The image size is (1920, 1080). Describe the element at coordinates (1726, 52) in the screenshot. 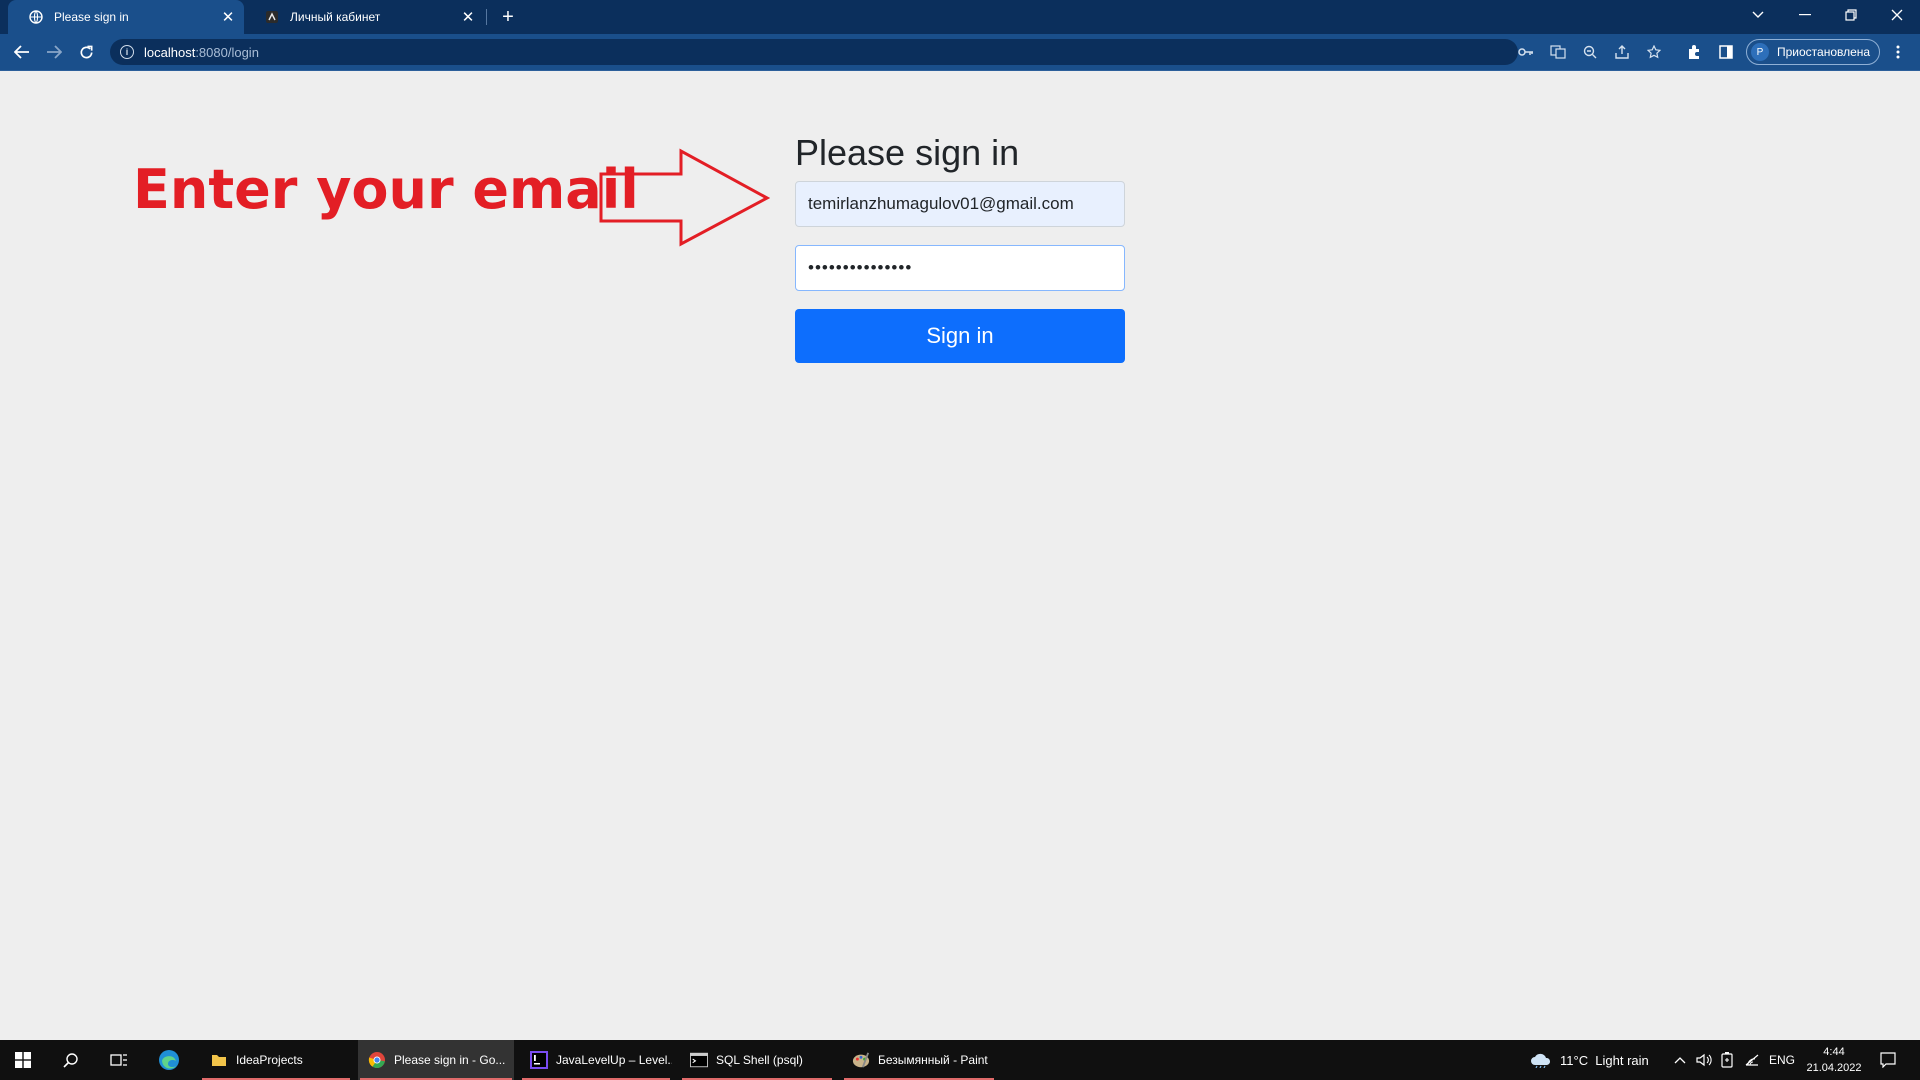

I see `side-panel-icon` at that location.